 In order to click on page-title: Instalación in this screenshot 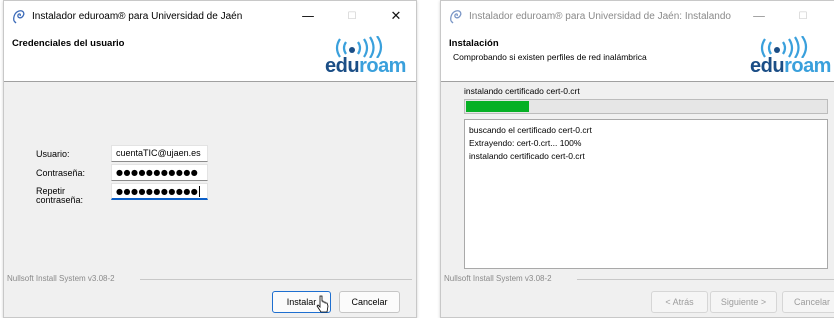, I will do `click(474, 43)`.